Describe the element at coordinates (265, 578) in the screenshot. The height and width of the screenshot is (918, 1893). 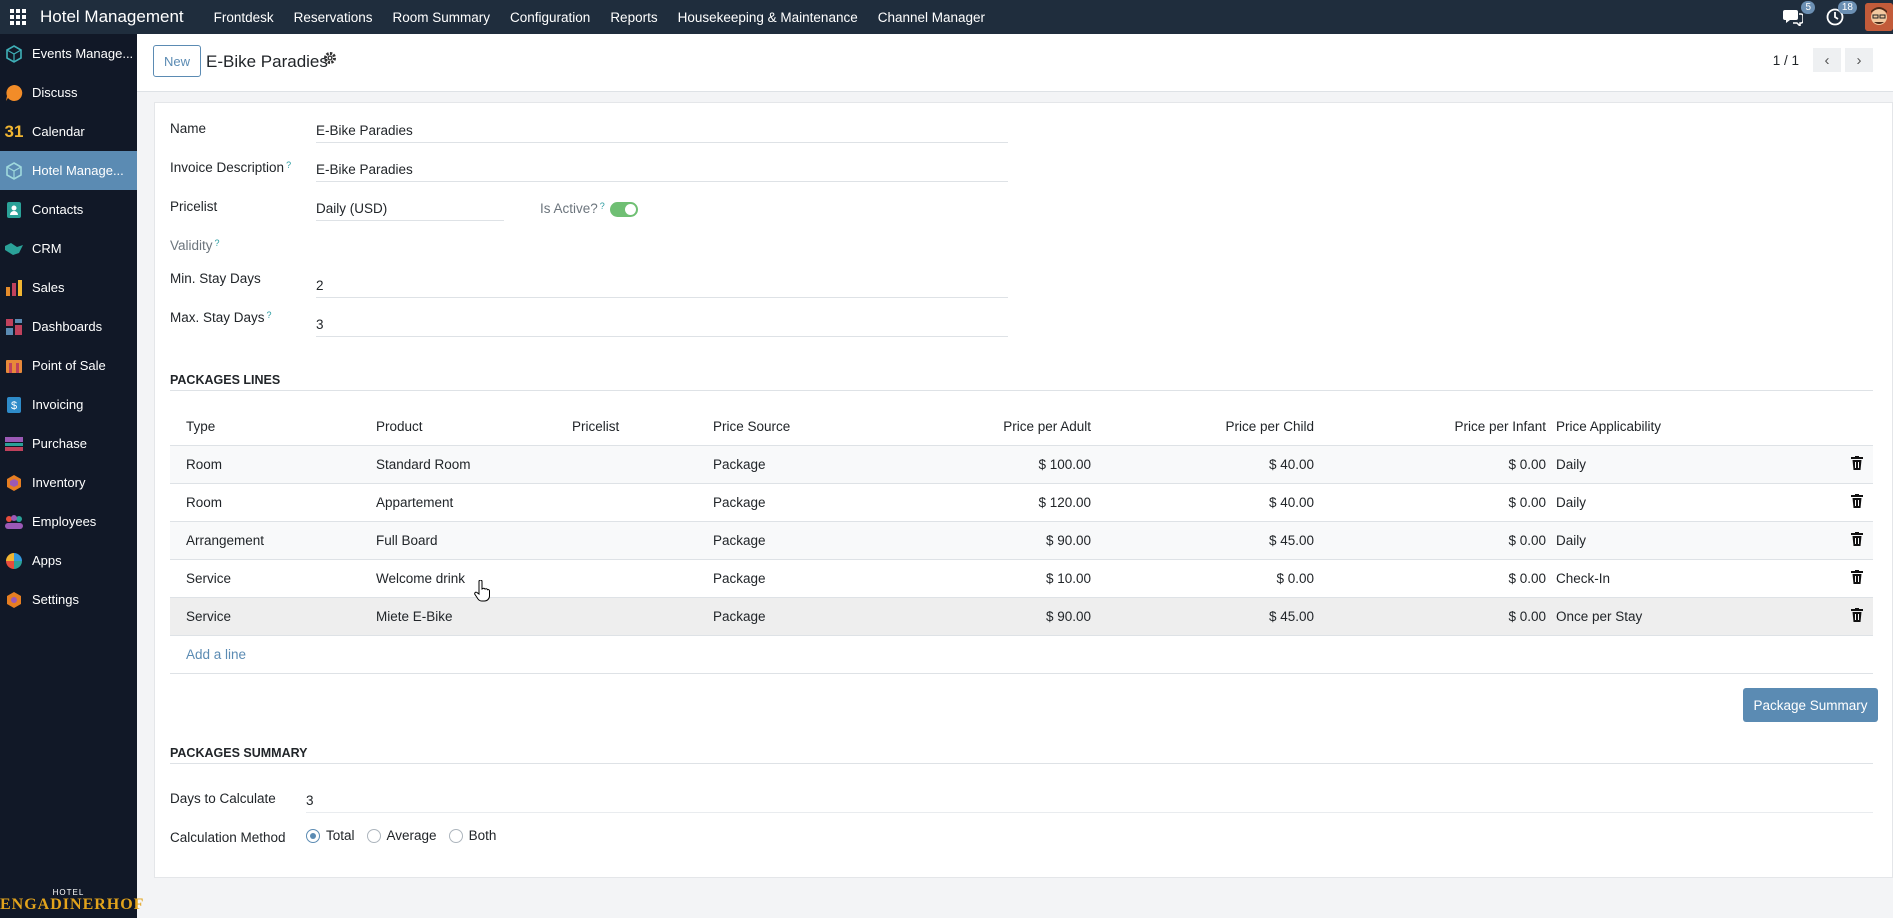
I see `cell-type: Service` at that location.